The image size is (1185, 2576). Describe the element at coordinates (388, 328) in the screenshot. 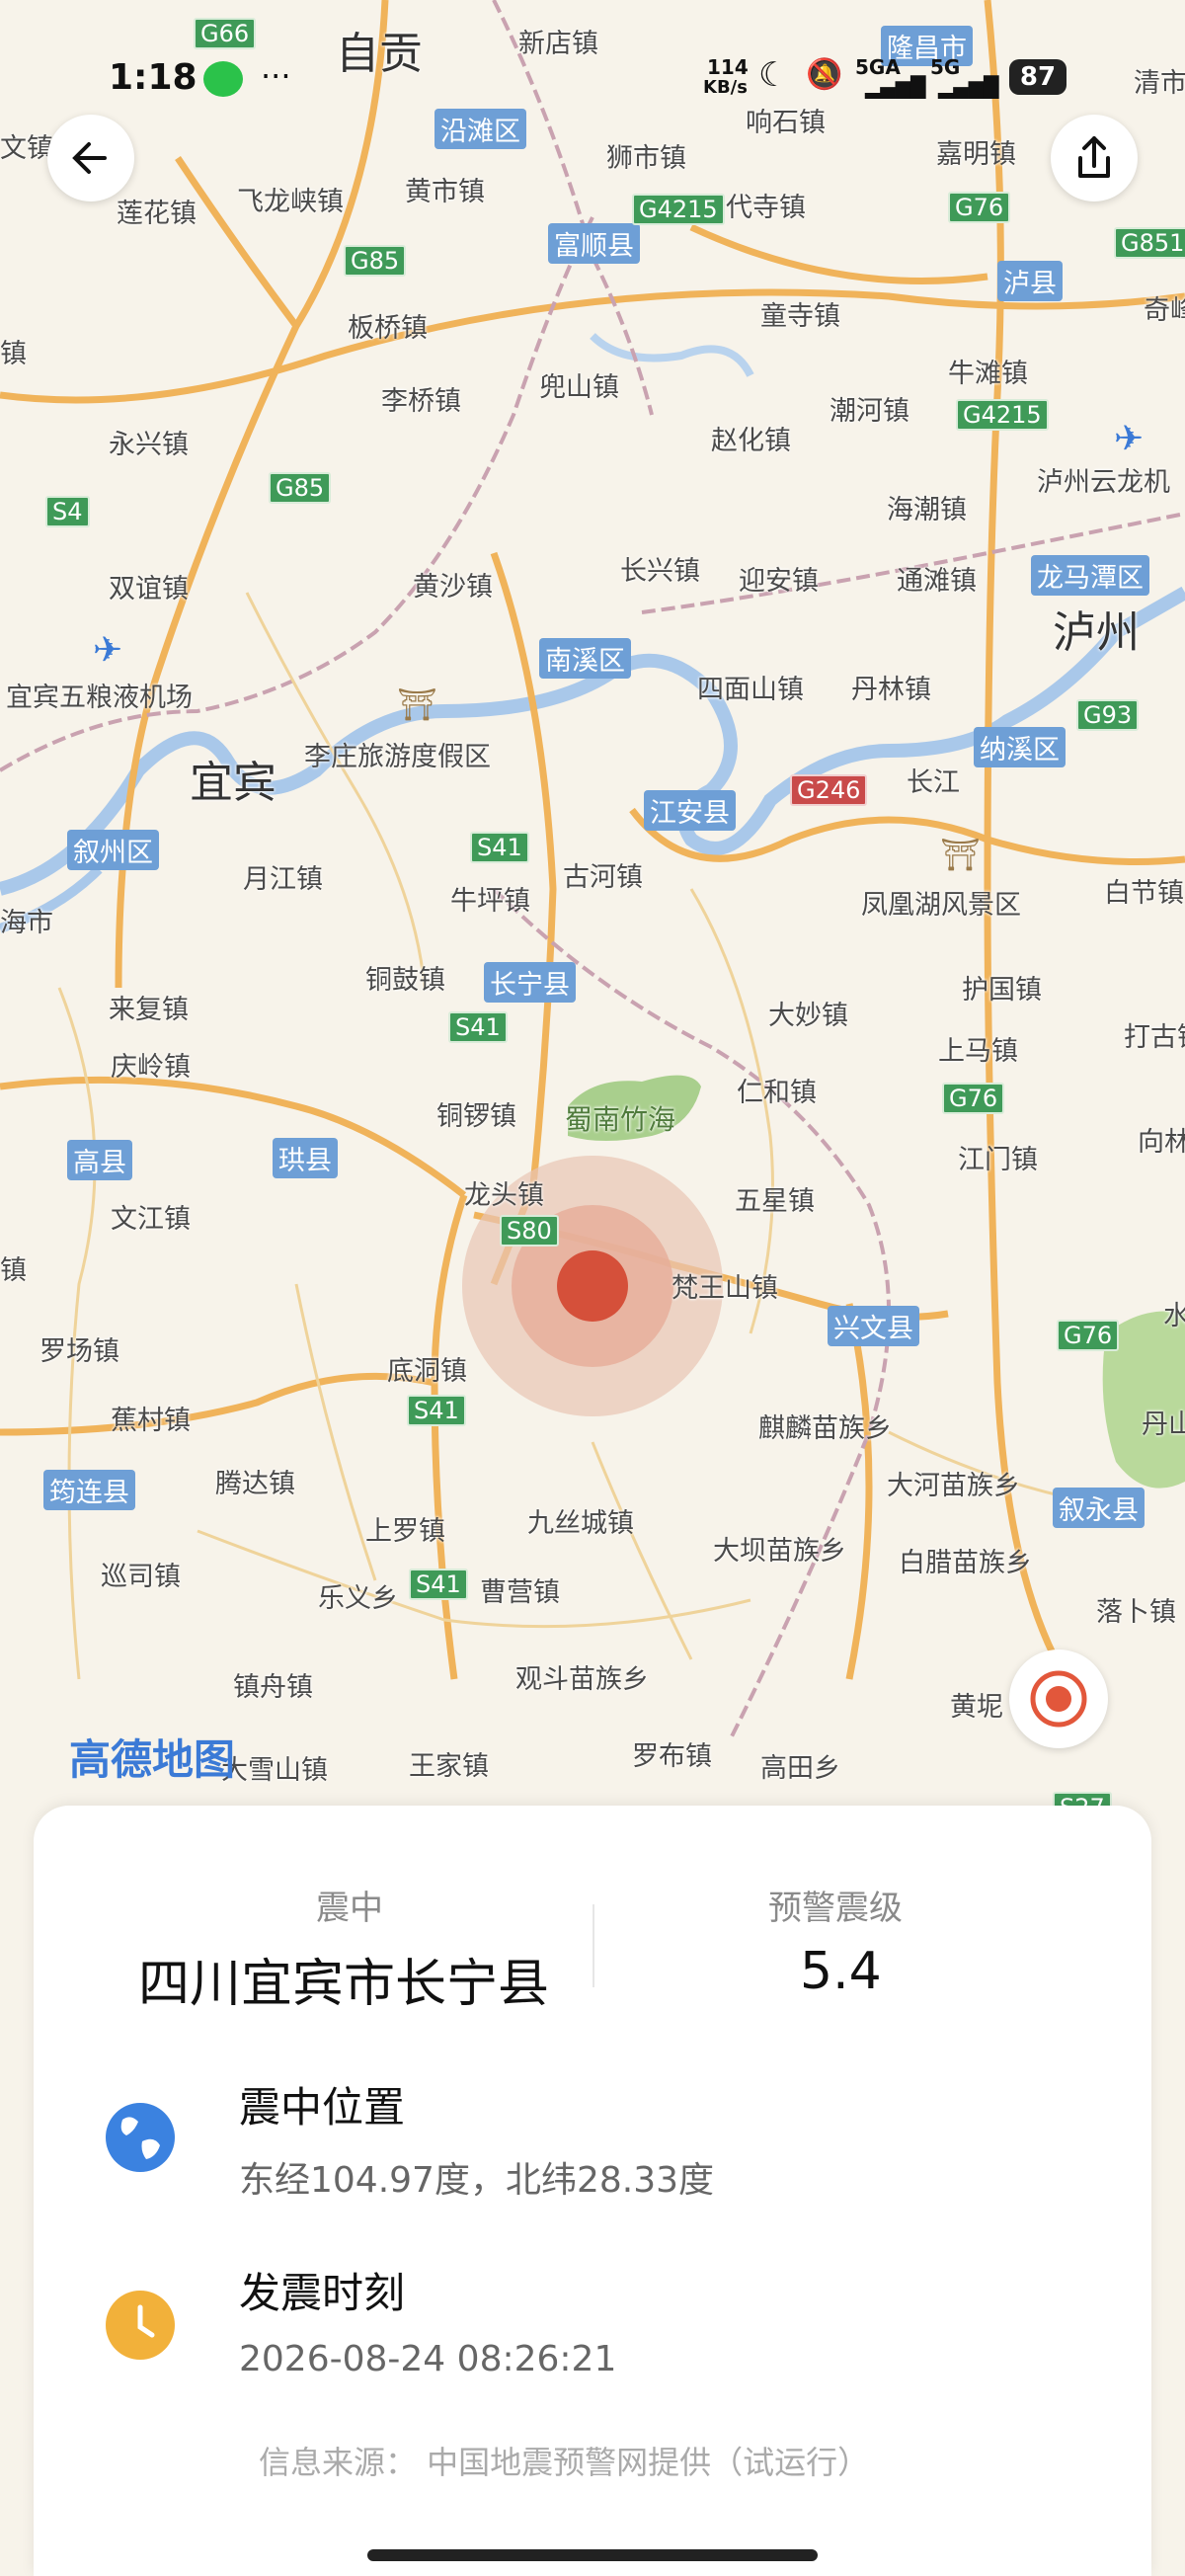

I see `map-label-town: 板桥镇` at that location.